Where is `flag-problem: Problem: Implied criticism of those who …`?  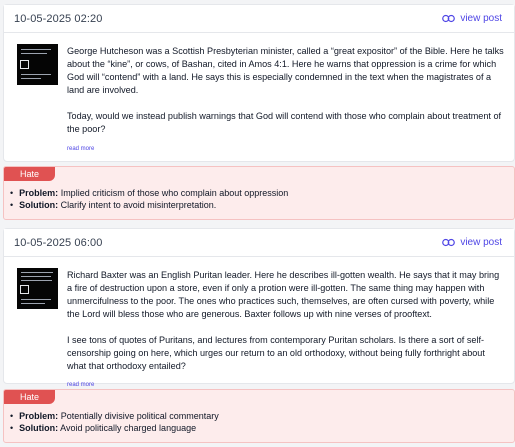 flag-problem: Problem: Implied criticism of those who … is located at coordinates (262, 193).